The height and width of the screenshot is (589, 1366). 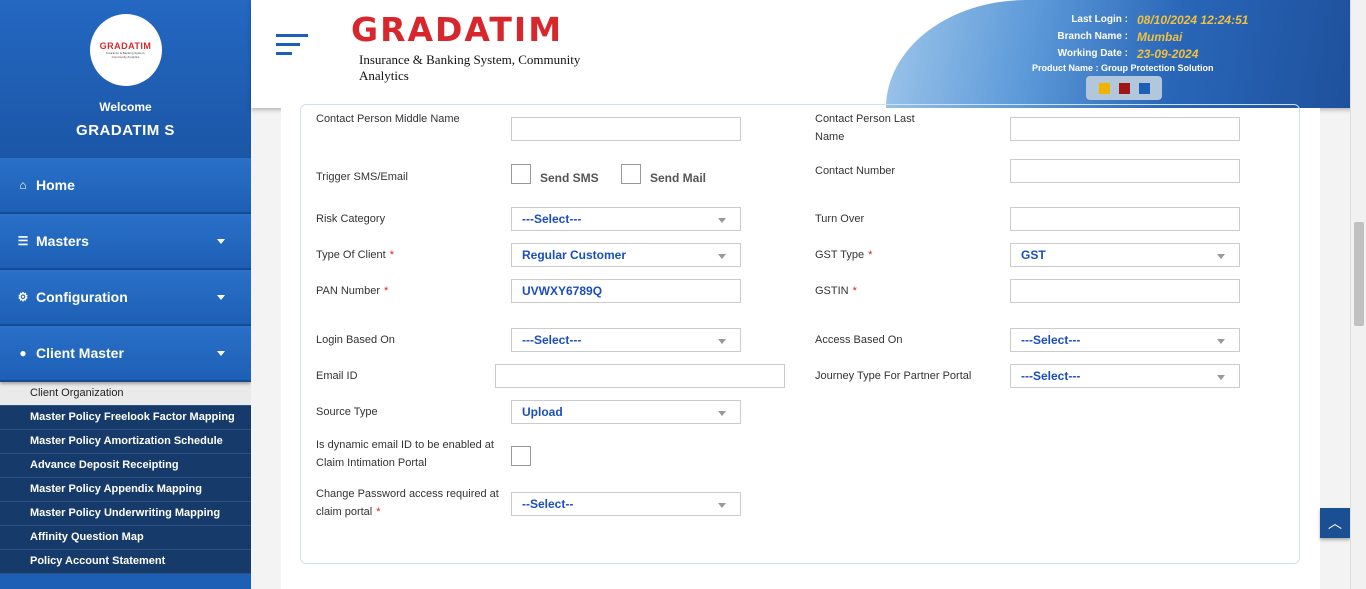 What do you see at coordinates (840, 219) in the screenshot?
I see `turn-over-label: Turn Over` at bounding box center [840, 219].